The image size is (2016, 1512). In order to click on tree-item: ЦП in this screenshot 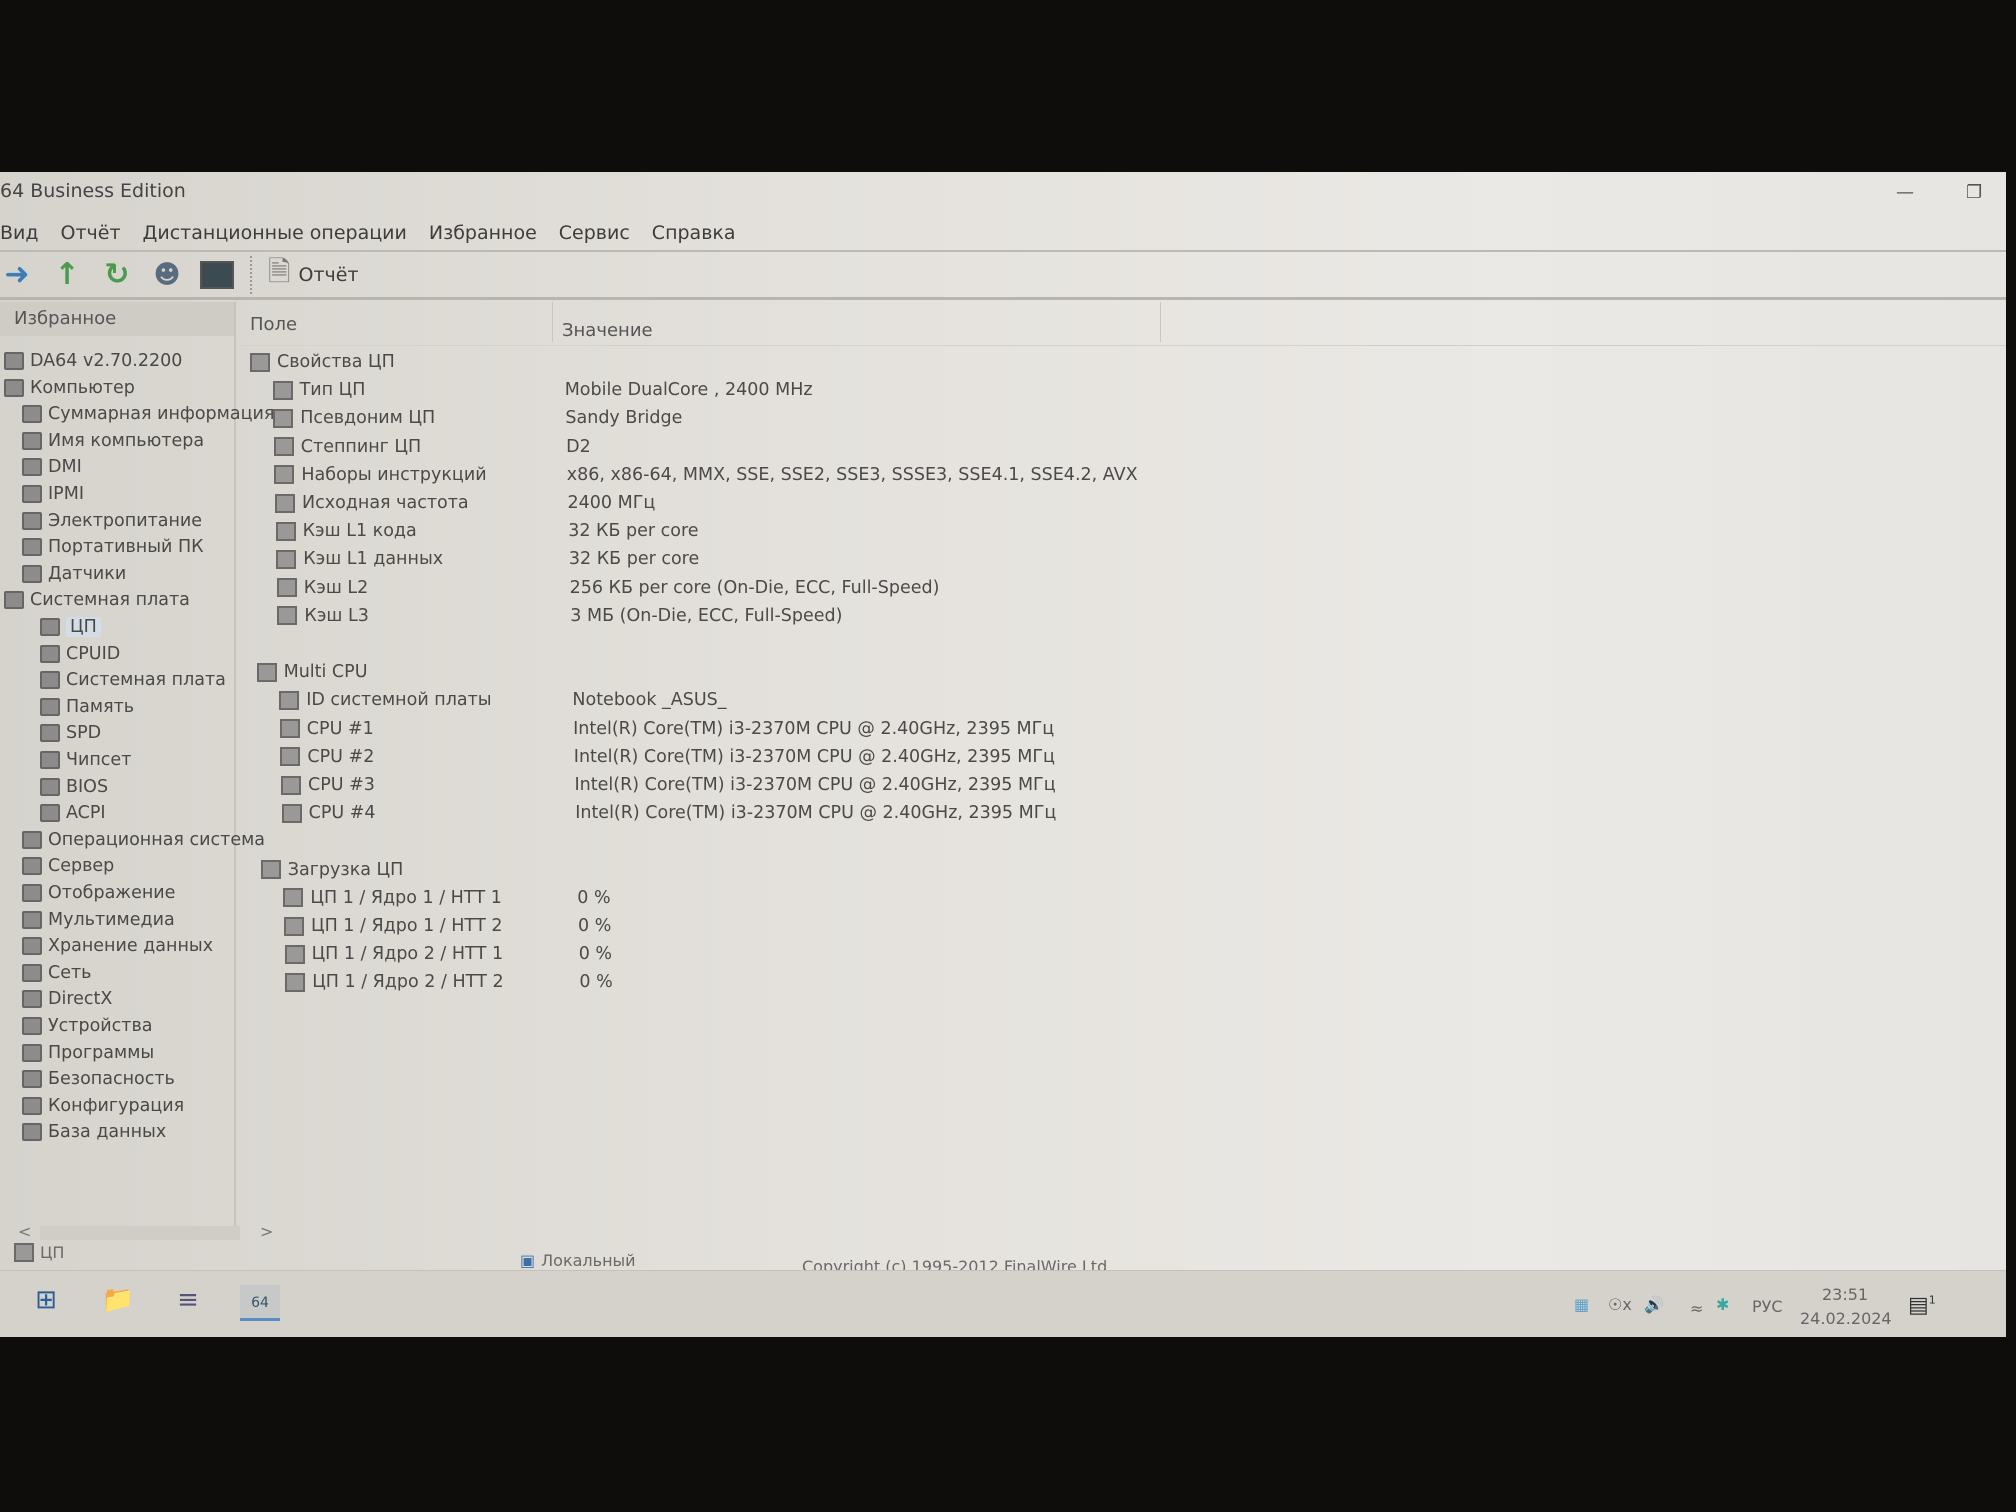, I will do `click(70, 627)`.